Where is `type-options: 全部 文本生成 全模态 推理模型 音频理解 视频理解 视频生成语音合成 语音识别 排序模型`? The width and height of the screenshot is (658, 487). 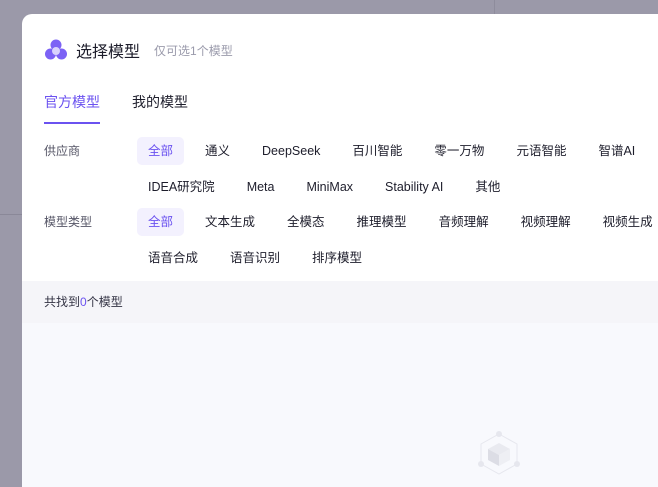
type-options: 全部 文本生成 全模态 推理模型 音频理解 视频理解 视频生成语音合成 语音识别 排序模型 is located at coordinates (397, 240).